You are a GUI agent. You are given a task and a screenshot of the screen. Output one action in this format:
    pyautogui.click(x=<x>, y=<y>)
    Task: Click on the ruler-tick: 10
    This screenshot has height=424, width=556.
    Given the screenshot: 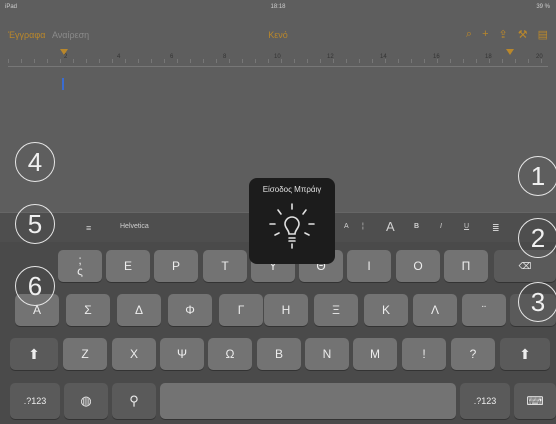 What is the action you would take?
    pyautogui.click(x=277, y=57)
    